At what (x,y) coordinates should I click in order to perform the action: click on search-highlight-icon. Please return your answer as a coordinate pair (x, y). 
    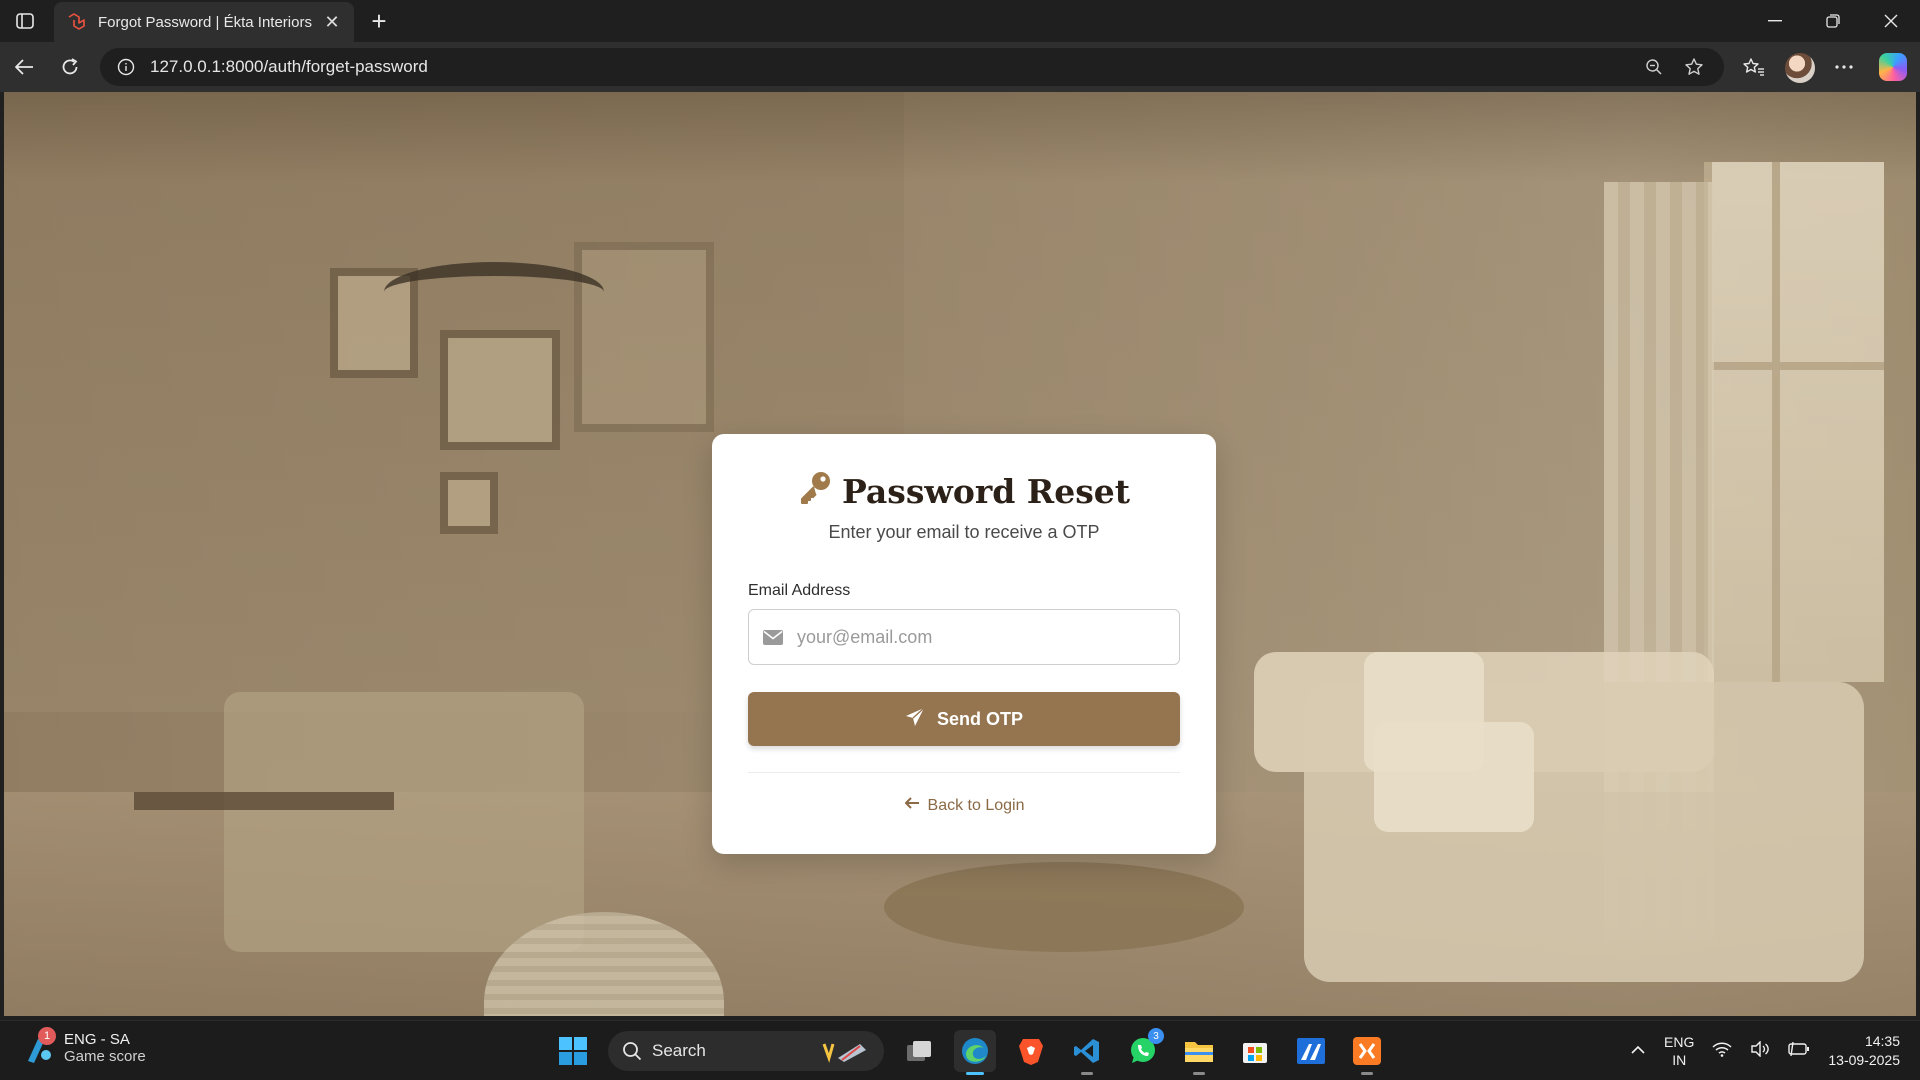
    Looking at the image, I should click on (844, 1053).